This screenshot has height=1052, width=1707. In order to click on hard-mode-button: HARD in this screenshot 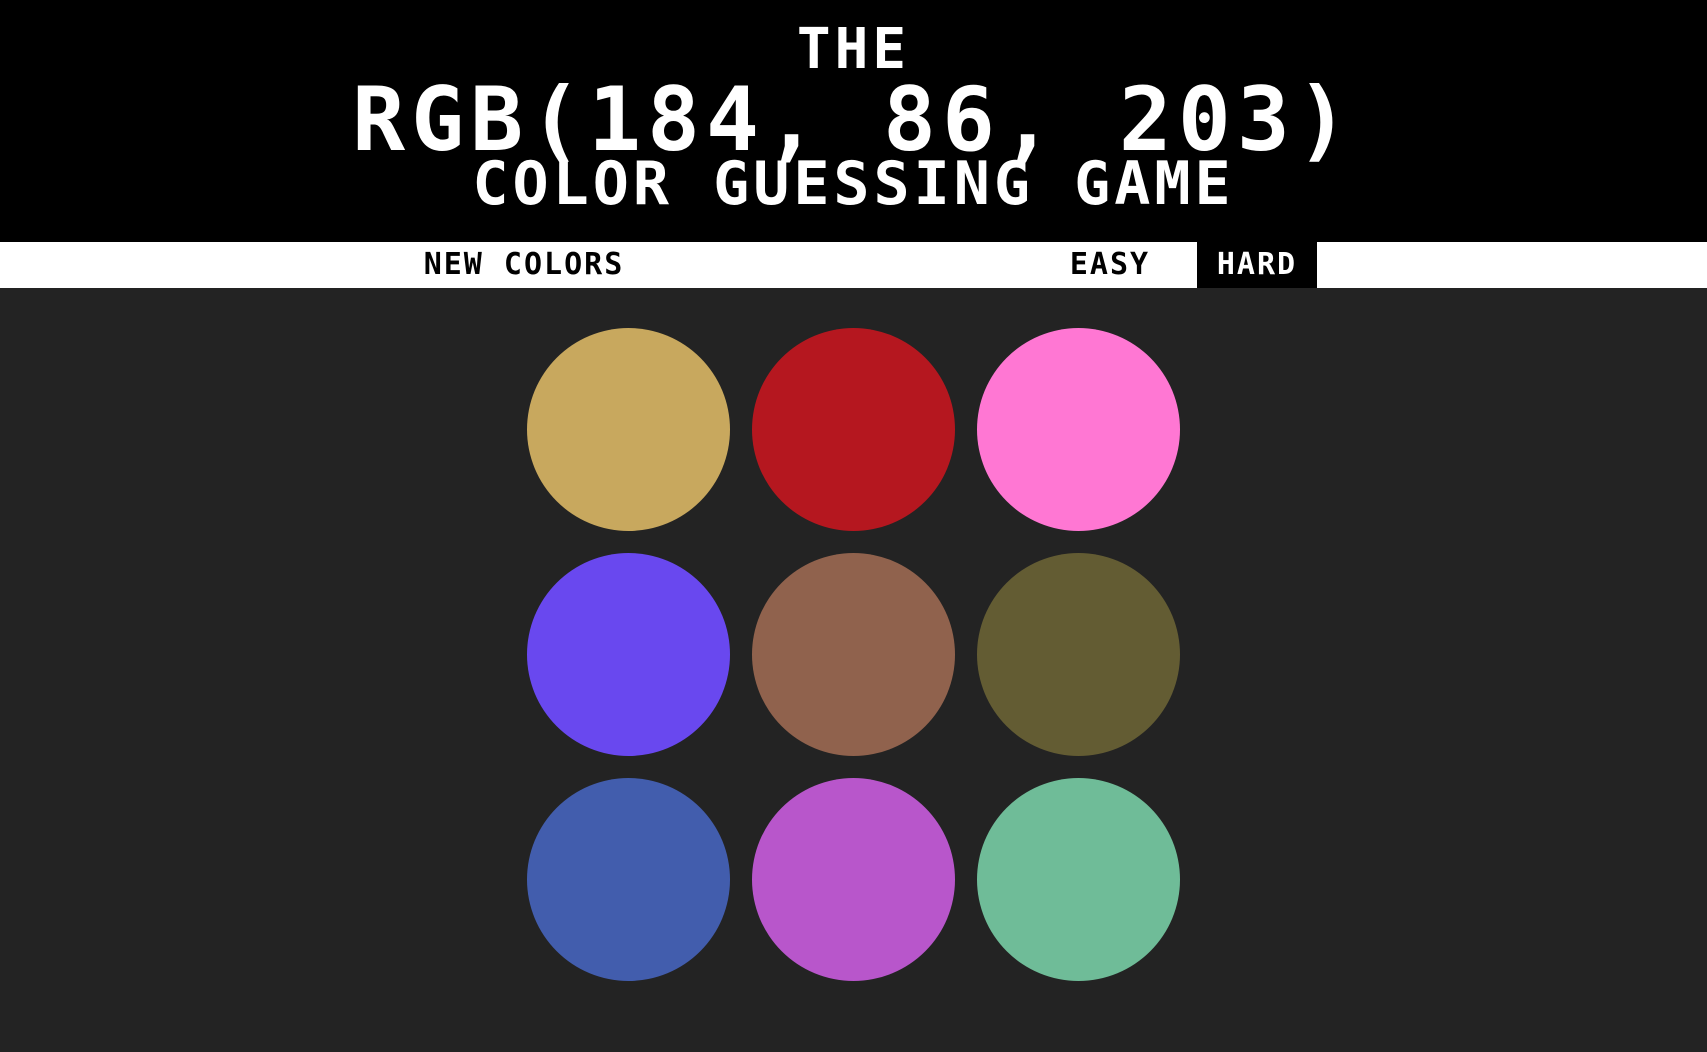, I will do `click(1257, 265)`.